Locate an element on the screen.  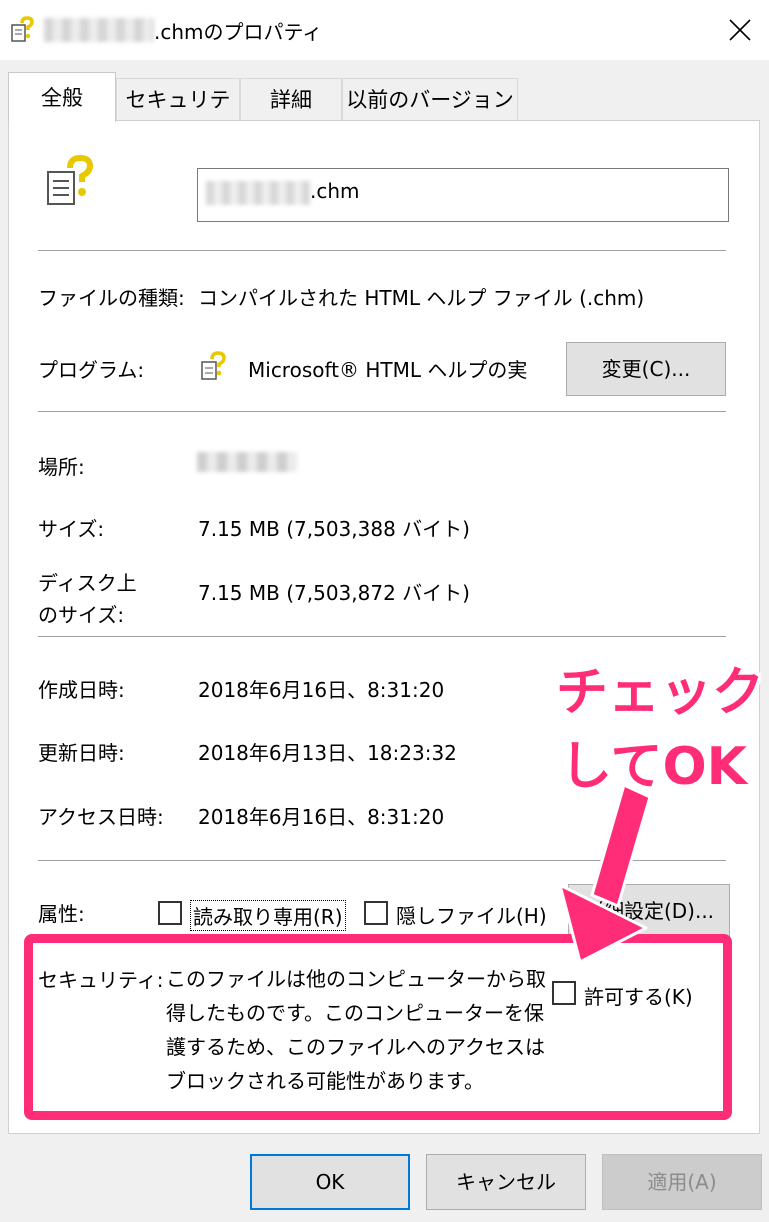
apply-button: 適用(A) is located at coordinates (682, 1182).